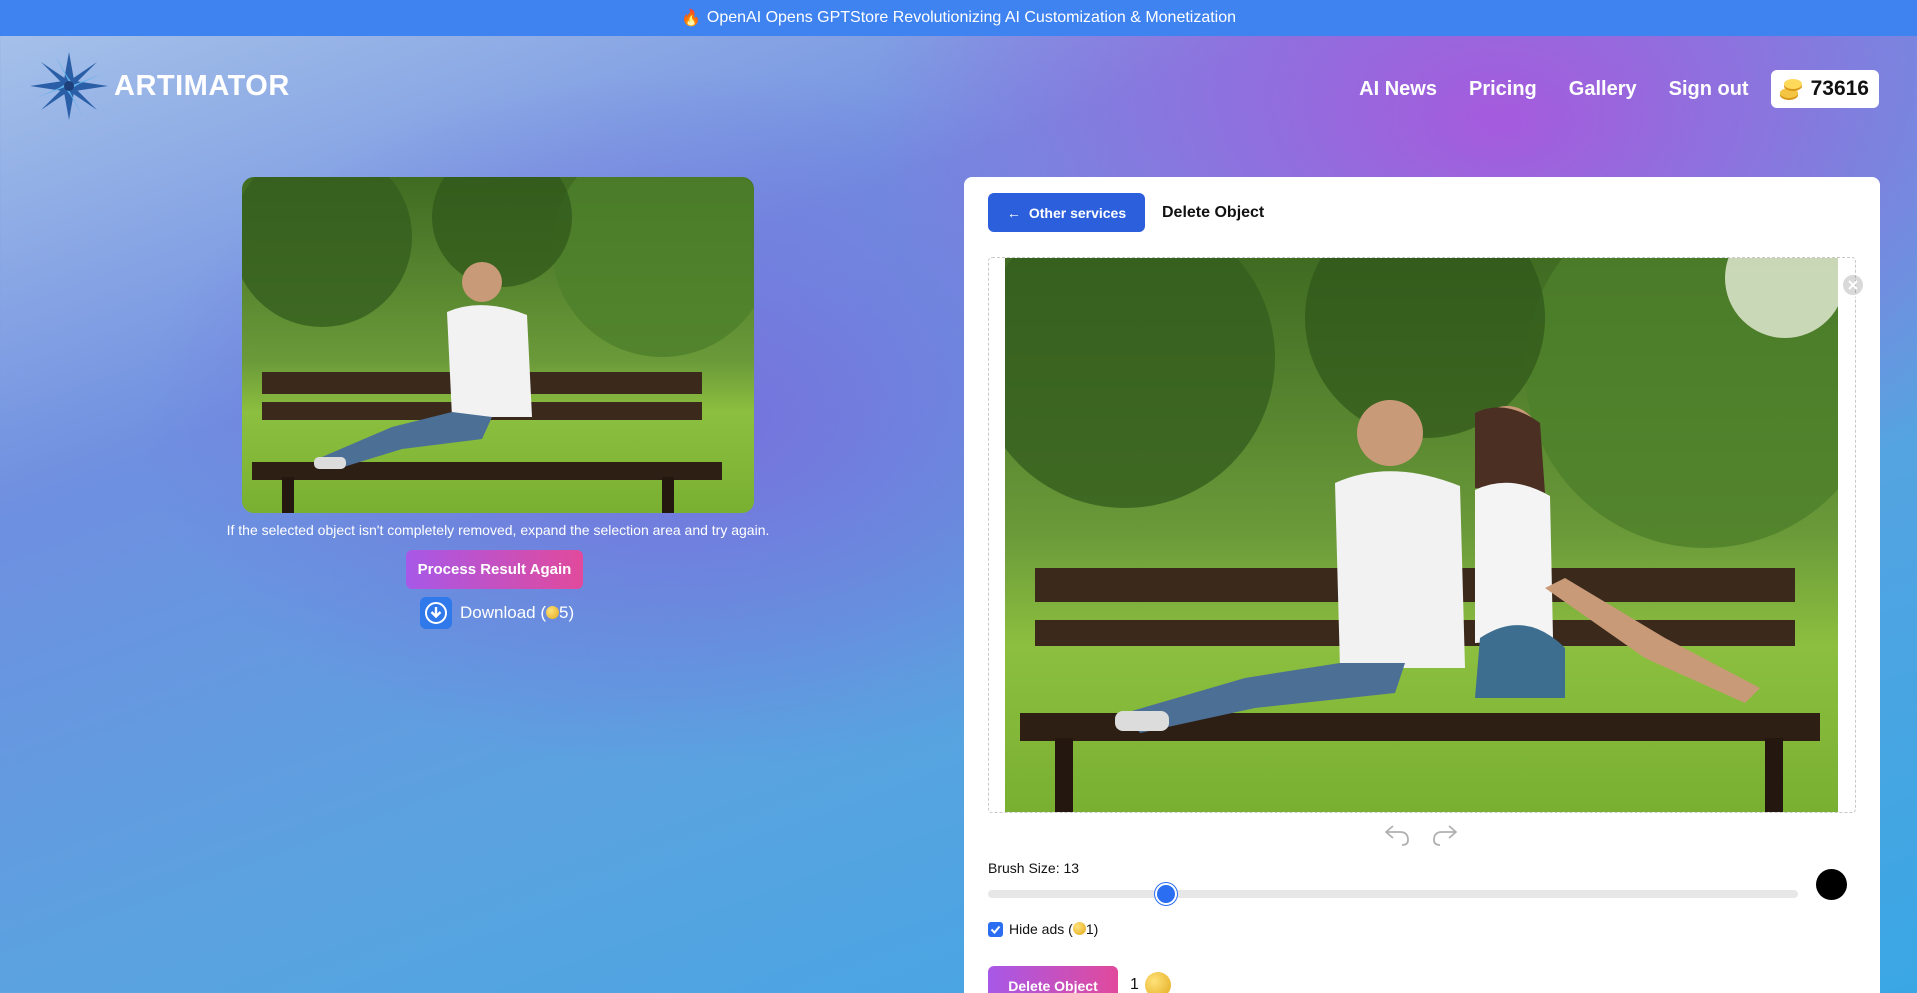 This screenshot has height=993, width=1917. What do you see at coordinates (1853, 285) in the screenshot?
I see `clear-image-icon` at bounding box center [1853, 285].